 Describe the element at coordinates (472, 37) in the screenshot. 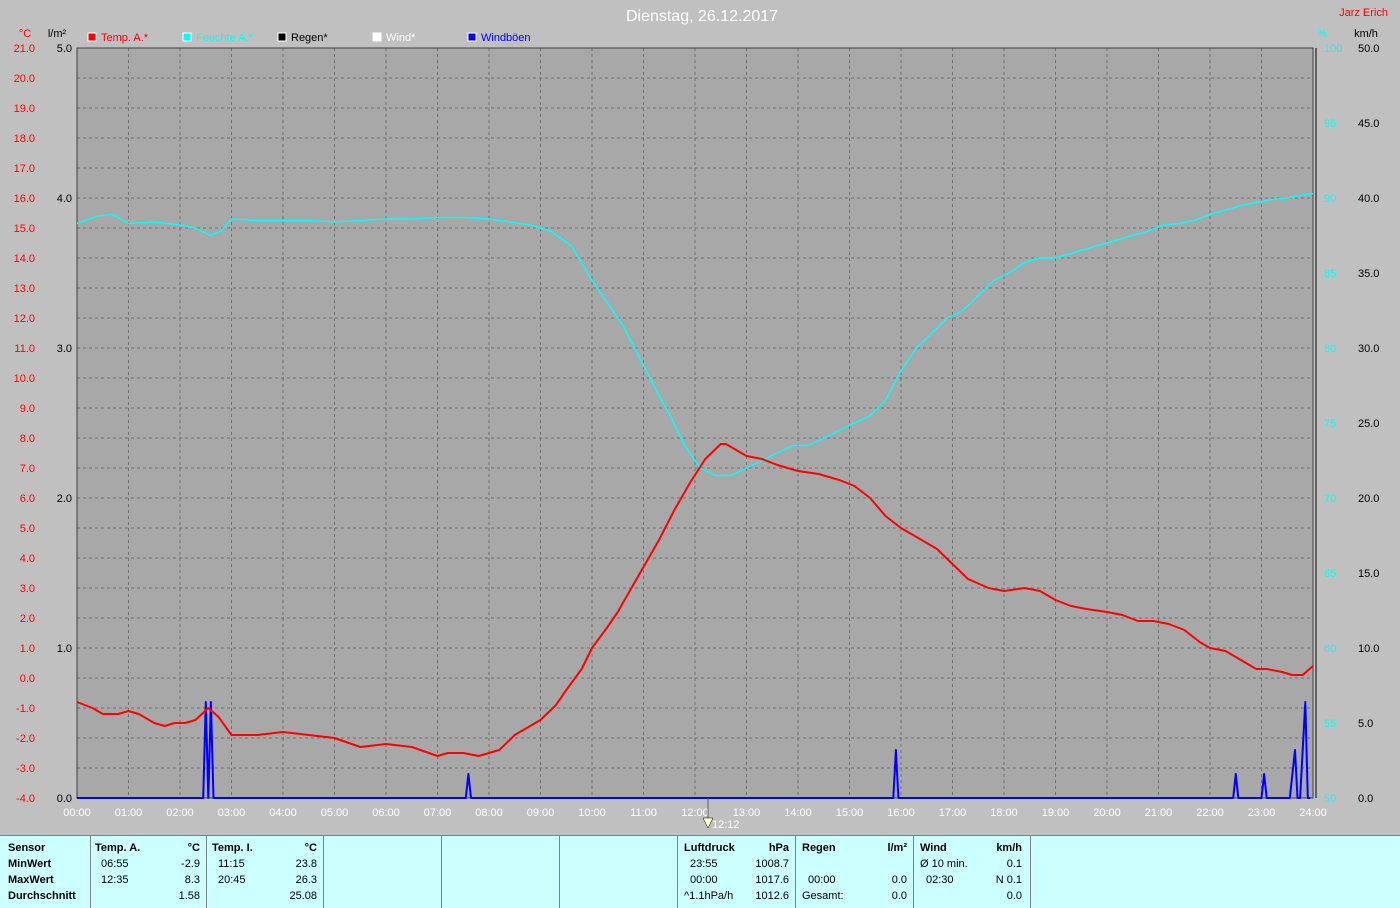

I see `legend-swatch-windboeen` at that location.